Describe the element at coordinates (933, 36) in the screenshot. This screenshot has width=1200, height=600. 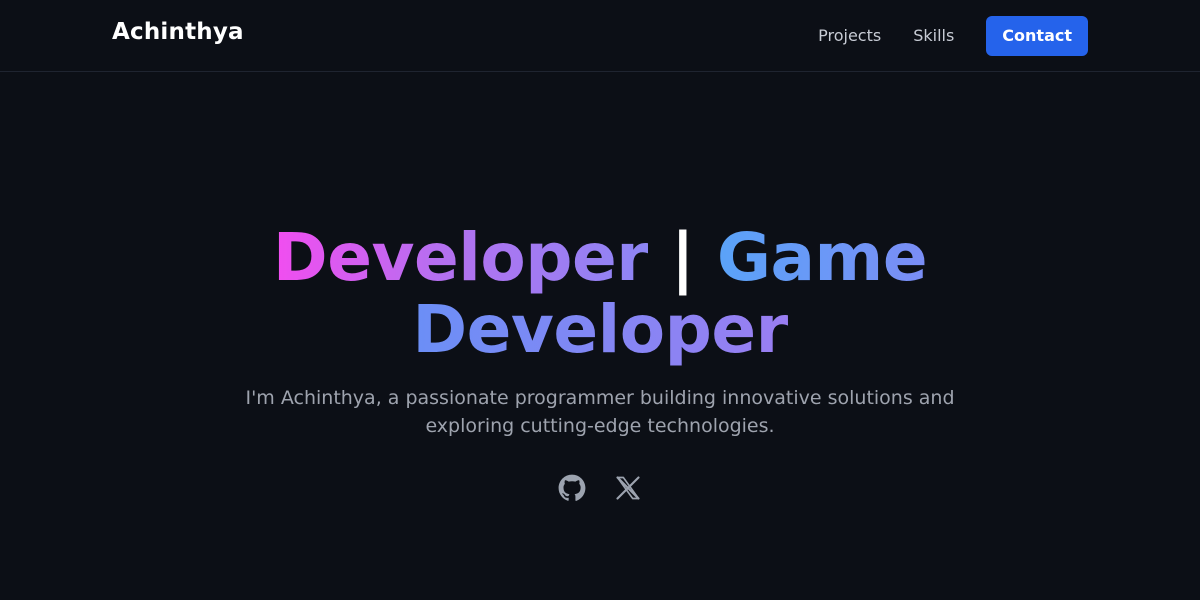
I see `nav-skills-link: Skills` at that location.